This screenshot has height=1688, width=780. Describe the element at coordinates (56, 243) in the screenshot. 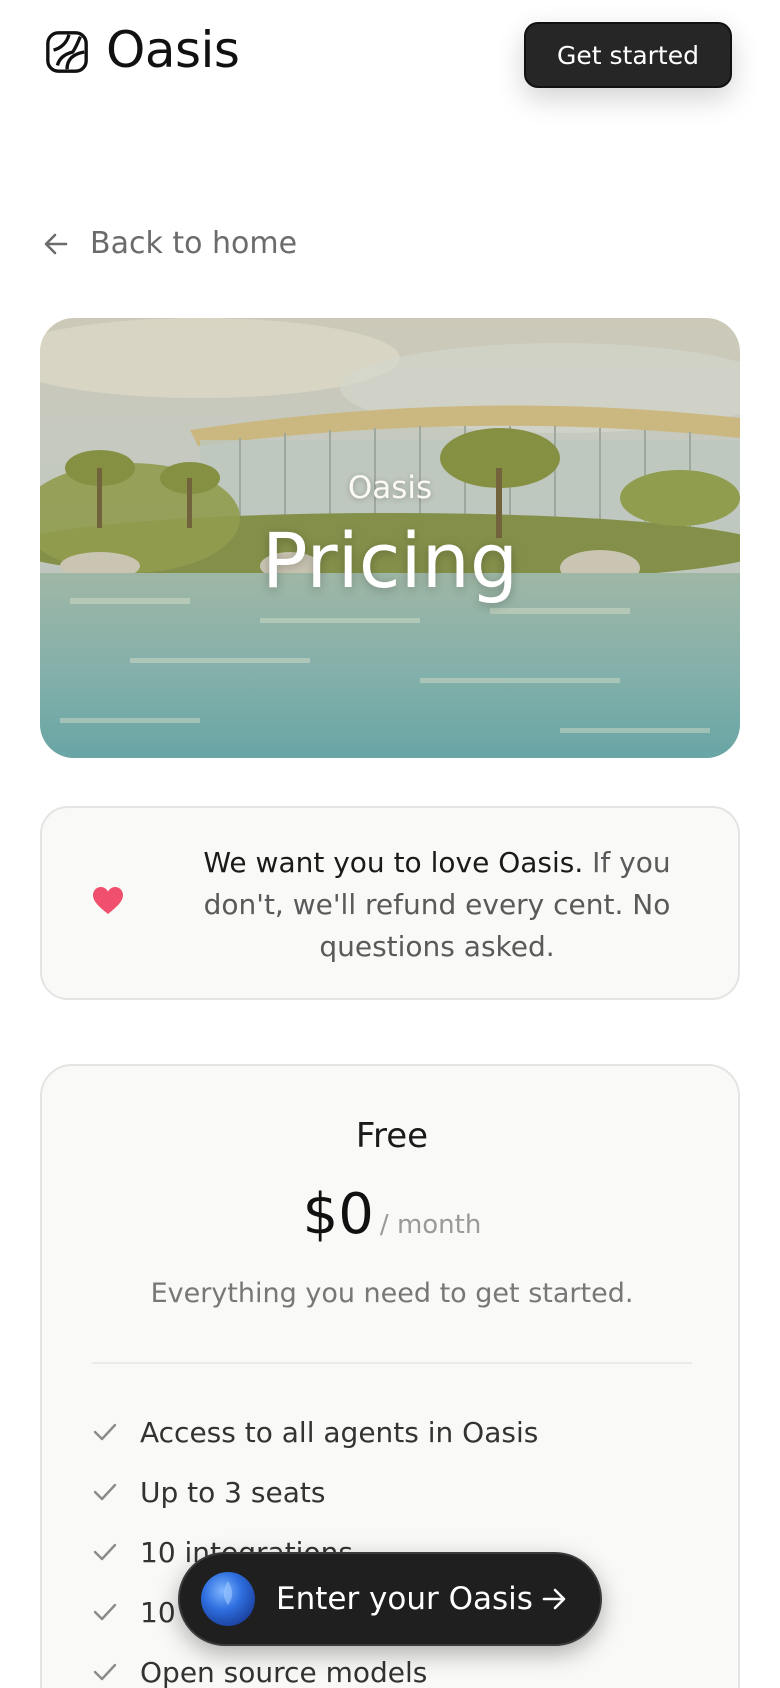

I see `arrow-left-icon` at that location.